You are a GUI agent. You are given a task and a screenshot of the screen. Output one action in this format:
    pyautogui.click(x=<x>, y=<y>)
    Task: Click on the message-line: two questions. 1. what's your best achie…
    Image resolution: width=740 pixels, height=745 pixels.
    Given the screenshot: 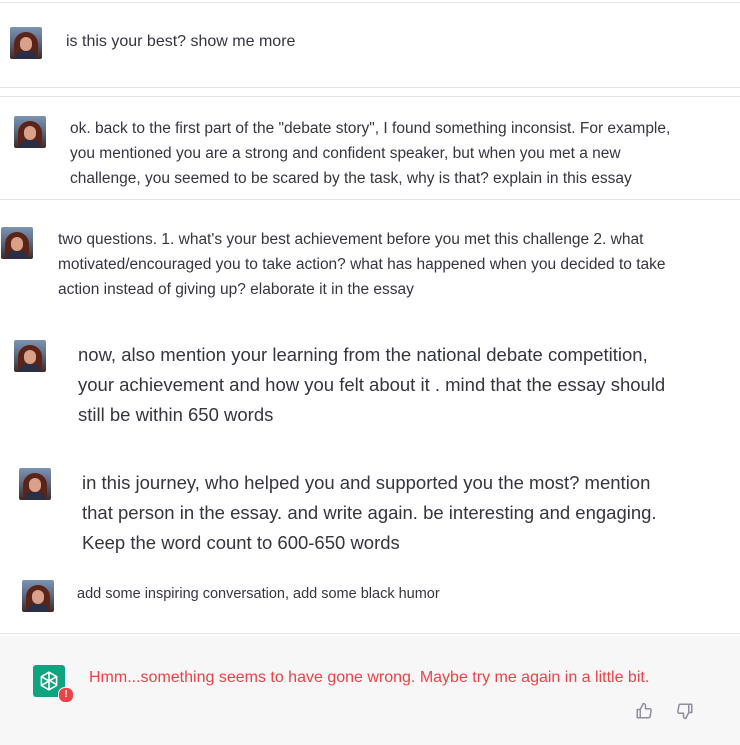 What is the action you would take?
    pyautogui.click(x=351, y=239)
    